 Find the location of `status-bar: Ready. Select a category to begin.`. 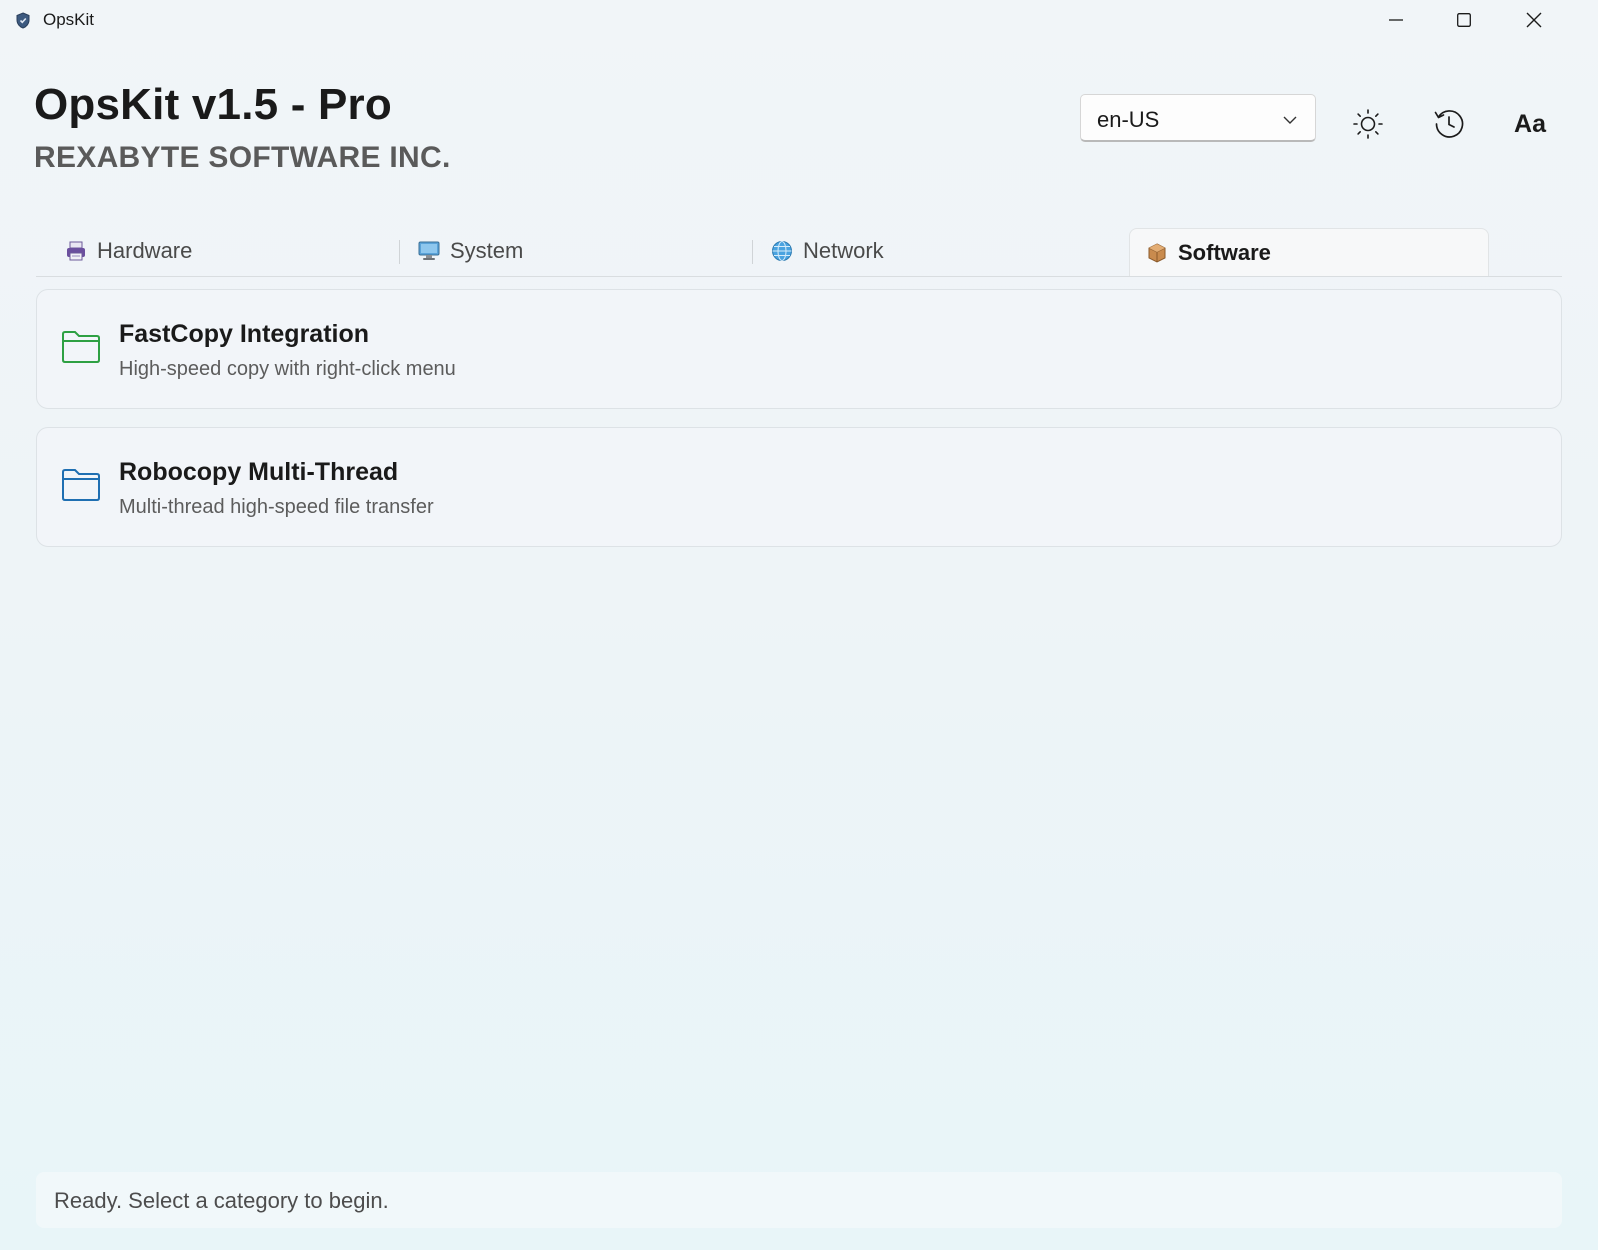

status-bar: Ready. Select a category to begin. is located at coordinates (799, 1200).